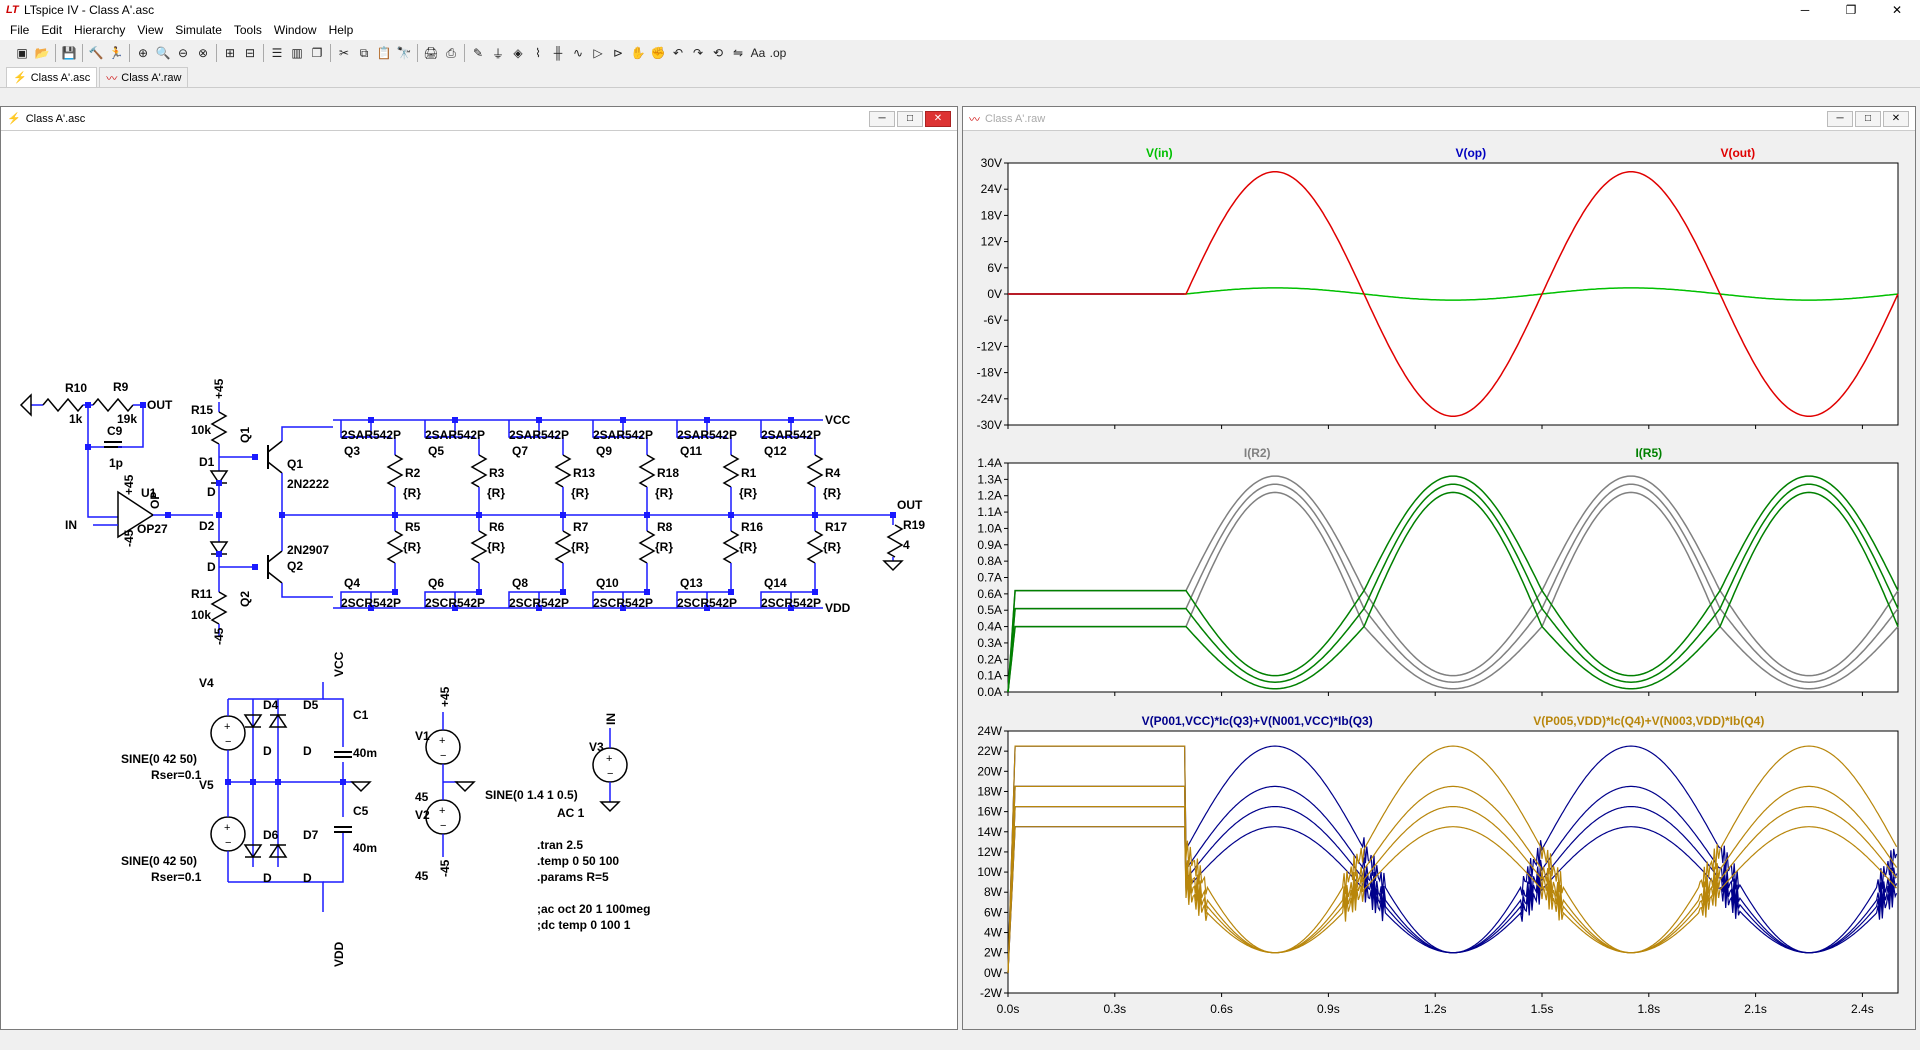 The width and height of the screenshot is (1920, 1050). Describe the element at coordinates (96, 53) in the screenshot. I see `control-panel-icon: 🔨` at that location.